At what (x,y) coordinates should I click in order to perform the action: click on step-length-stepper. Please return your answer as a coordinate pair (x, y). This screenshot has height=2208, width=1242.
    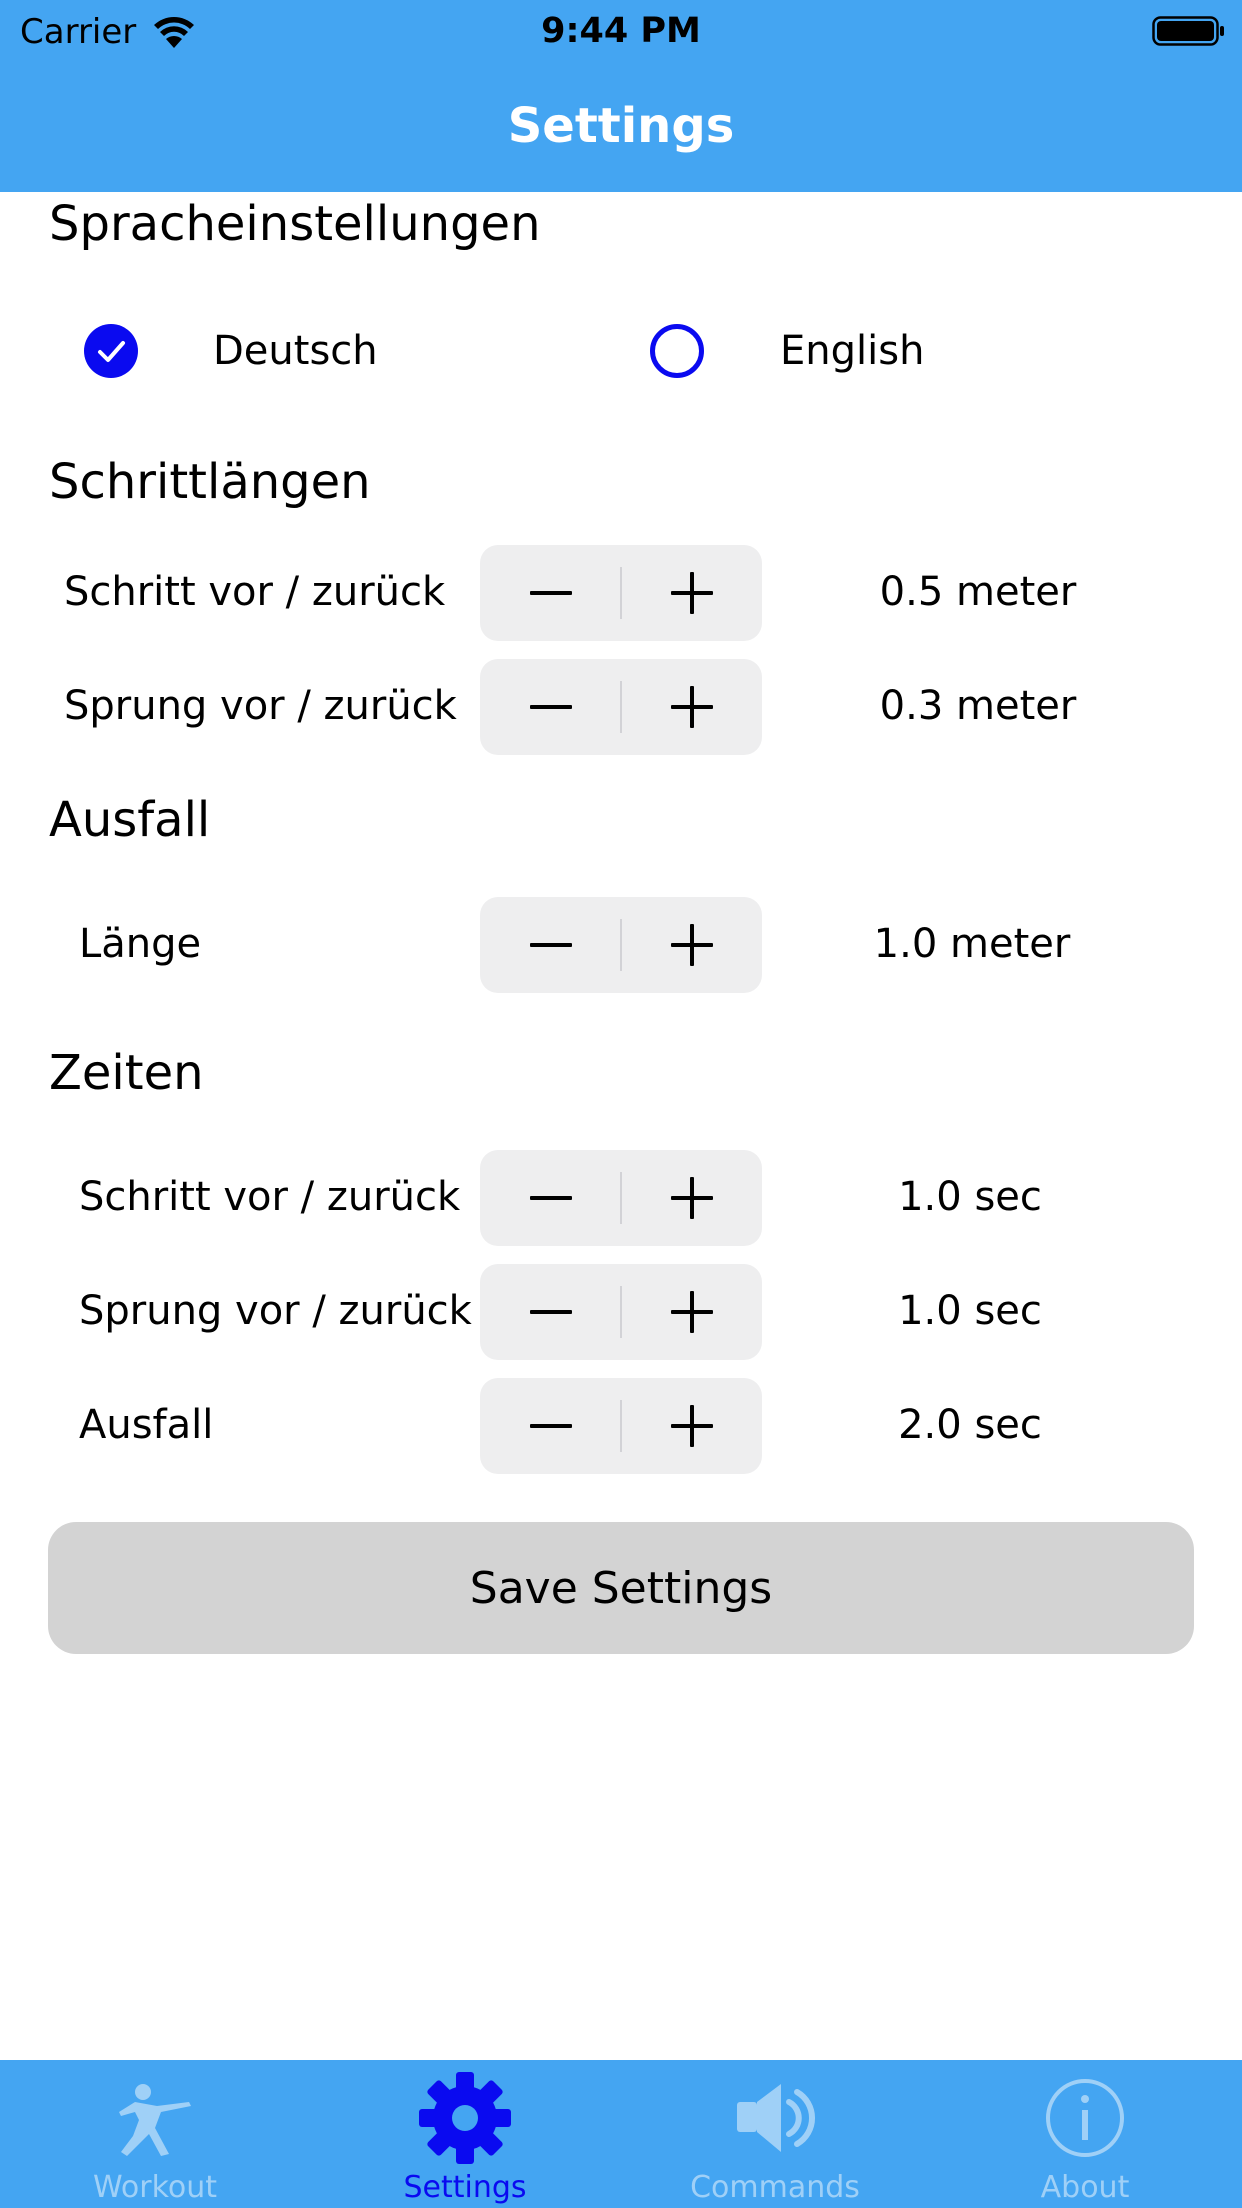
    Looking at the image, I should click on (621, 593).